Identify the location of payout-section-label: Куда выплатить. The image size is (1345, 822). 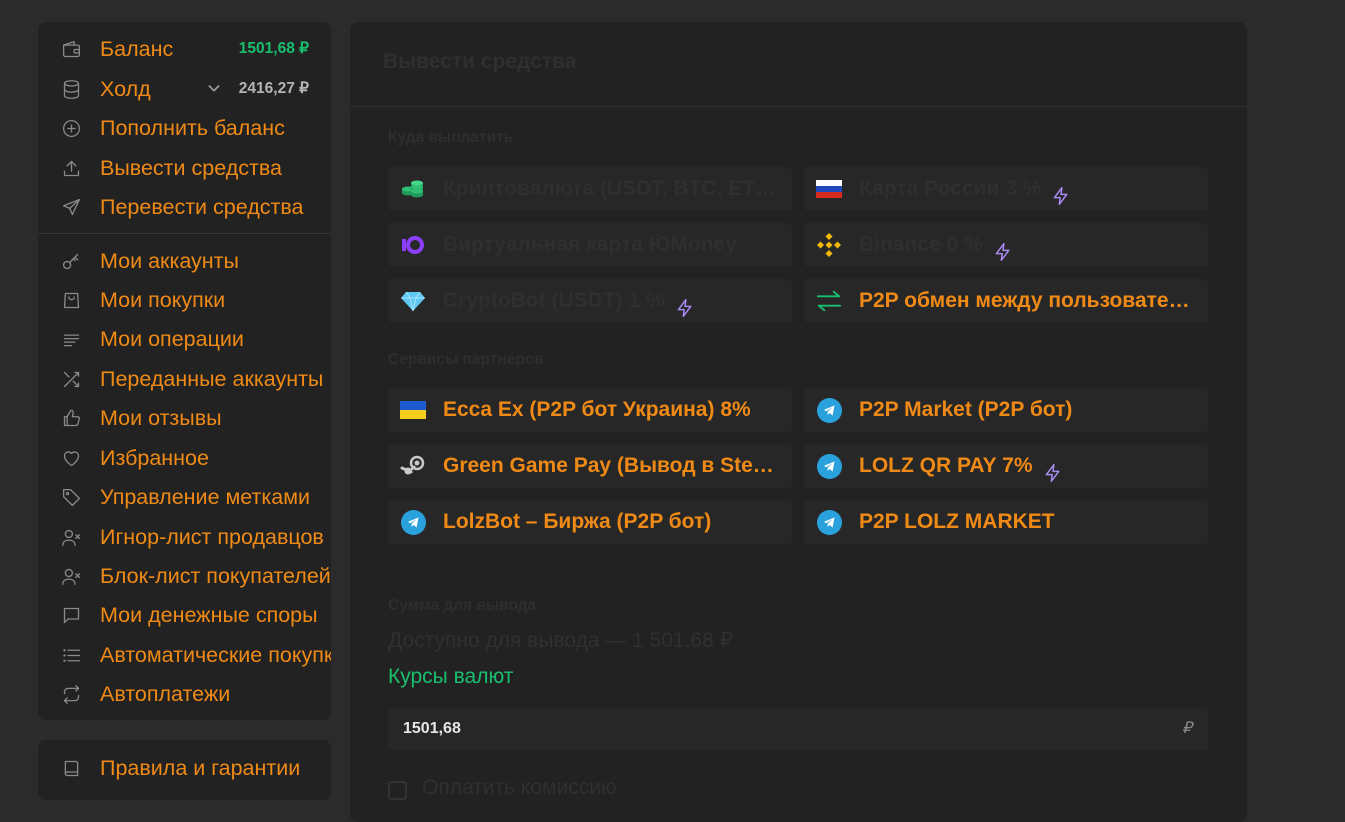
(451, 137).